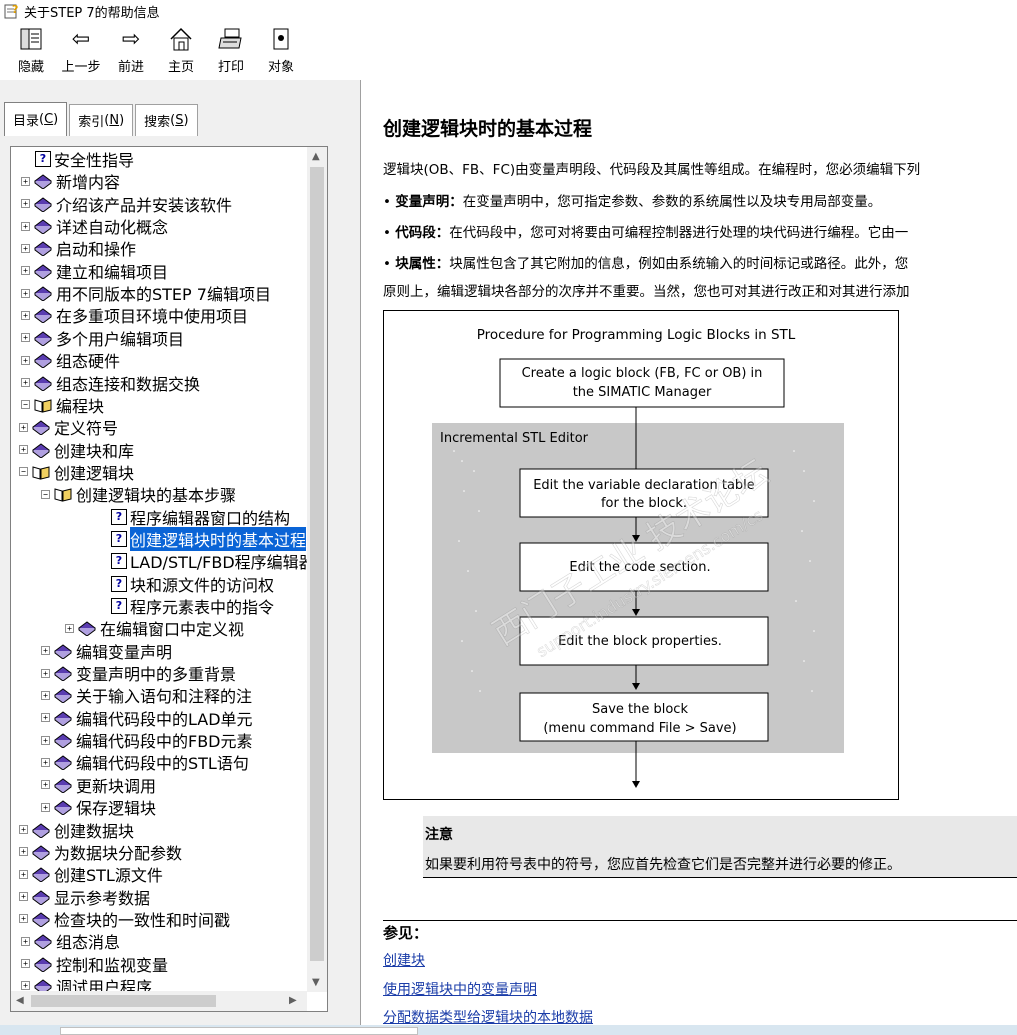 This screenshot has width=1017, height=1035. Describe the element at coordinates (404, 960) in the screenshot. I see `link-create-block: 创建块` at that location.